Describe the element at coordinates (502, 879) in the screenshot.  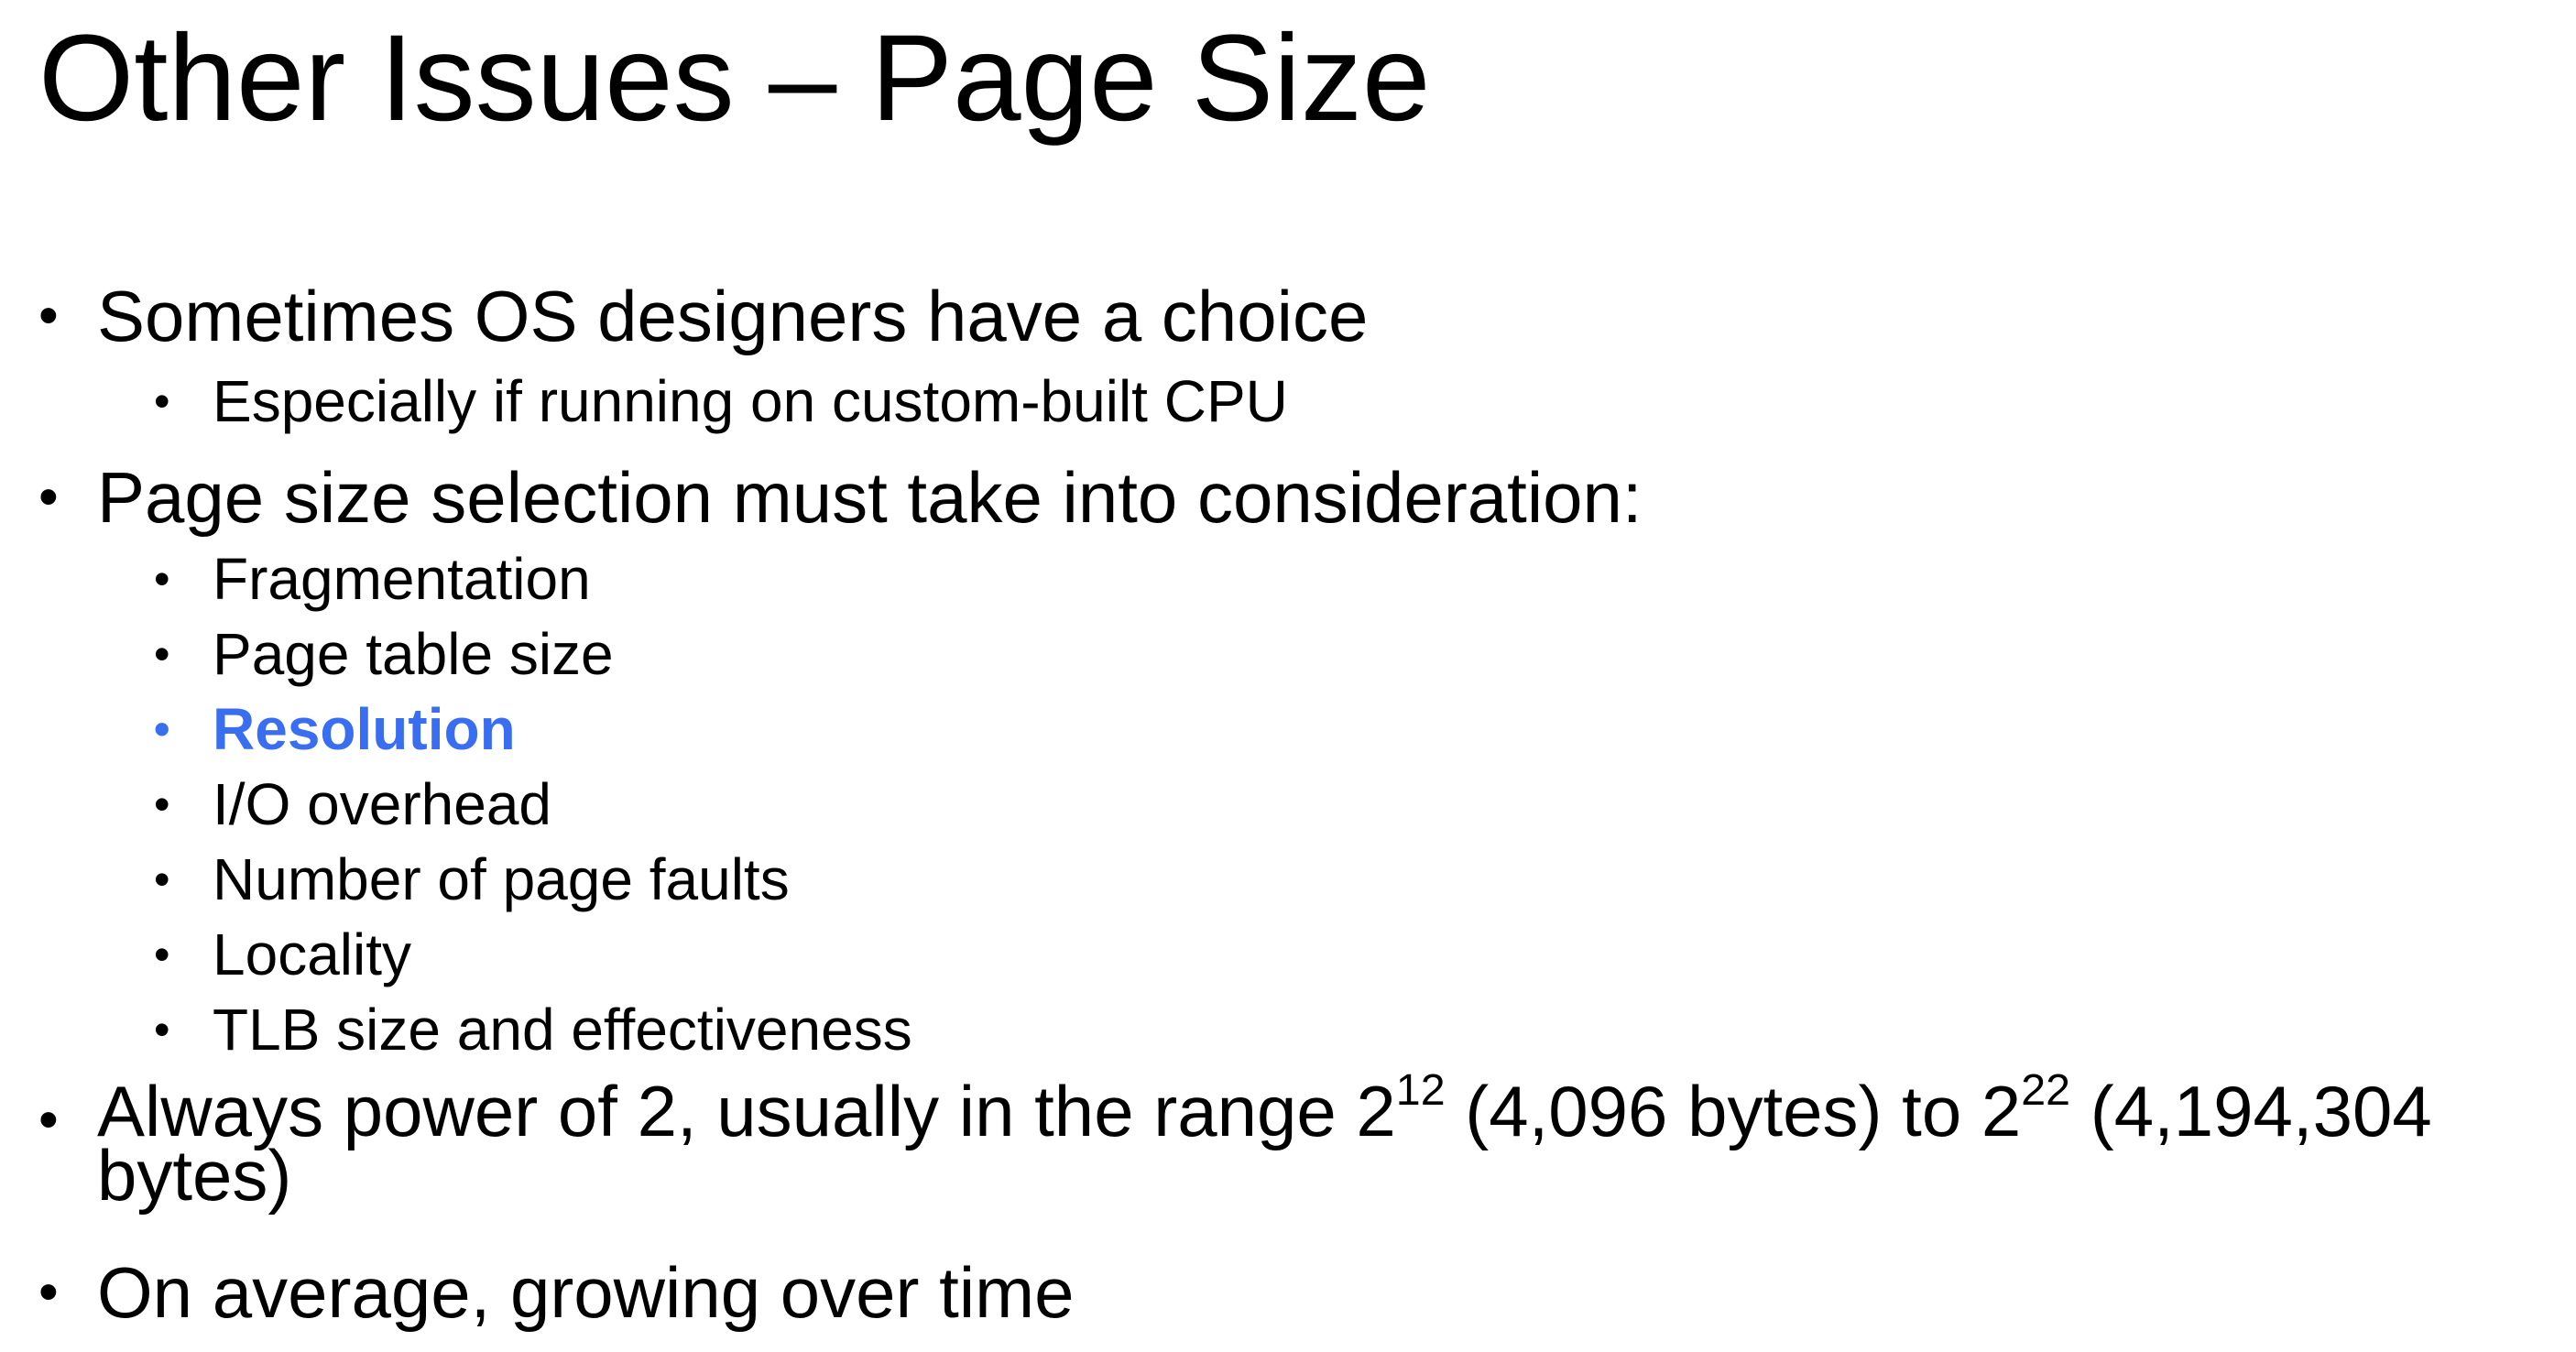
I see `sub-bullet-text: Number of page faults` at that location.